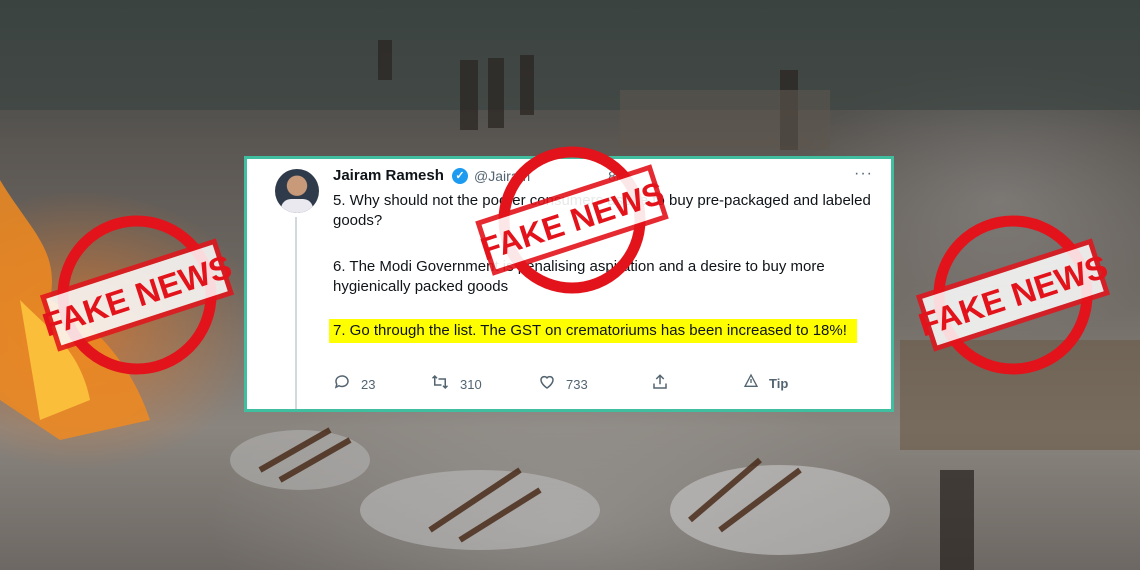 Image resolution: width=1140 pixels, height=570 pixels. Describe the element at coordinates (1013, 297) in the screenshot. I see `fake-news-stamp-right: FAKE NEWS` at that location.